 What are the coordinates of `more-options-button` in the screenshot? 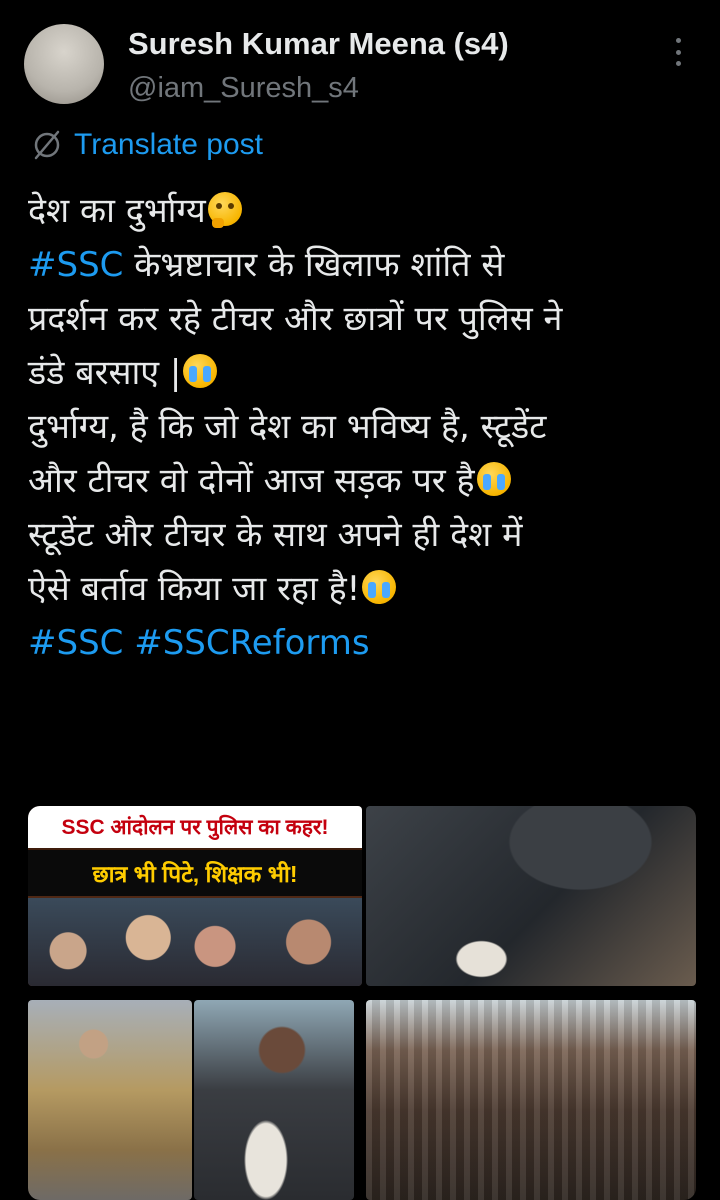 It's located at (678, 52).